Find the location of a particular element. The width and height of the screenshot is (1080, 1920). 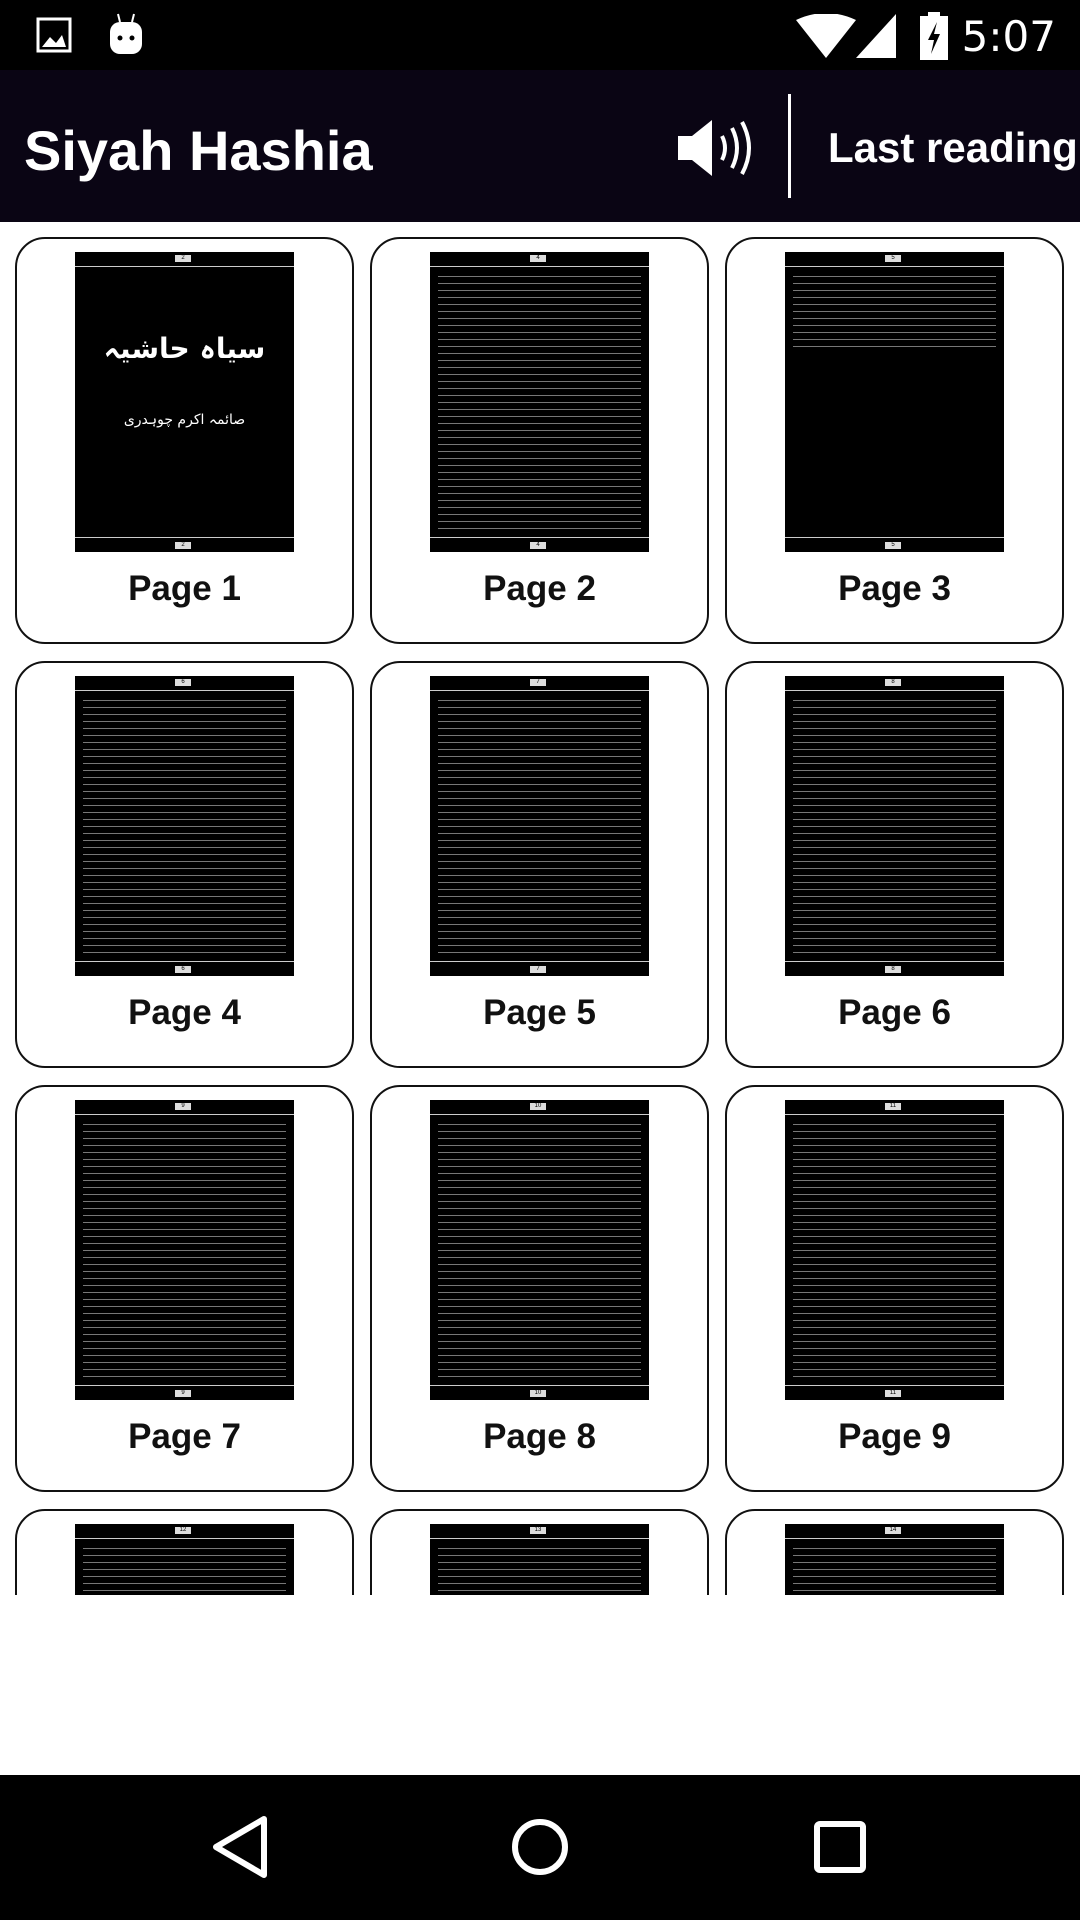

page-thumbnail: 9 9 is located at coordinates (184, 1250).